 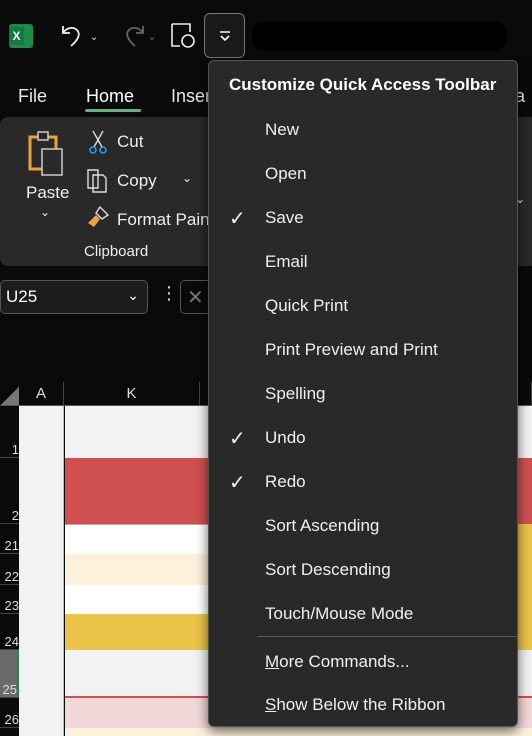 I want to click on active-tab-indicator, so click(x=113, y=110).